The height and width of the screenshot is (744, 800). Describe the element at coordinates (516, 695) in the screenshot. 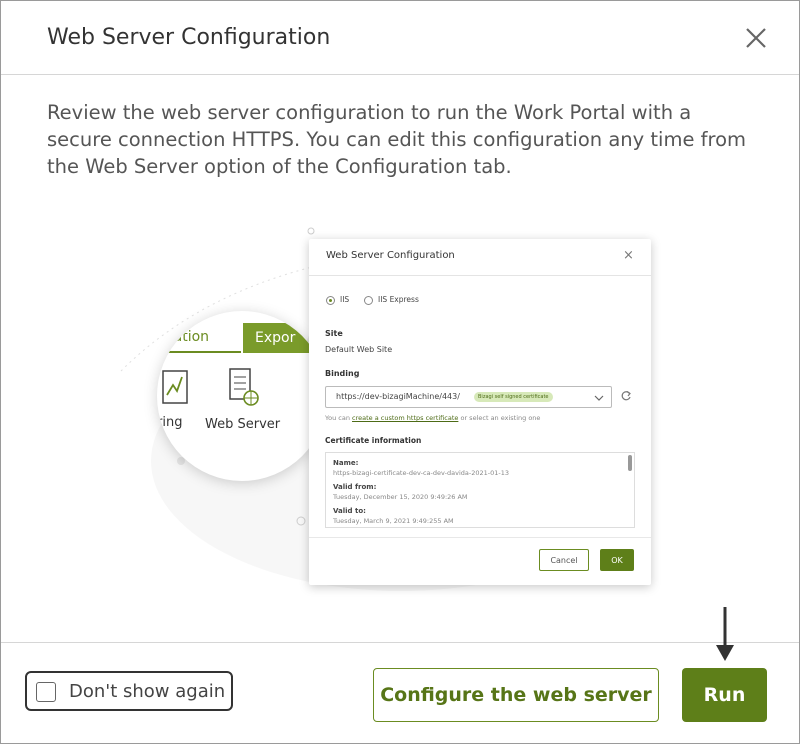

I see `configure-web-server-button: Configure the web server` at that location.